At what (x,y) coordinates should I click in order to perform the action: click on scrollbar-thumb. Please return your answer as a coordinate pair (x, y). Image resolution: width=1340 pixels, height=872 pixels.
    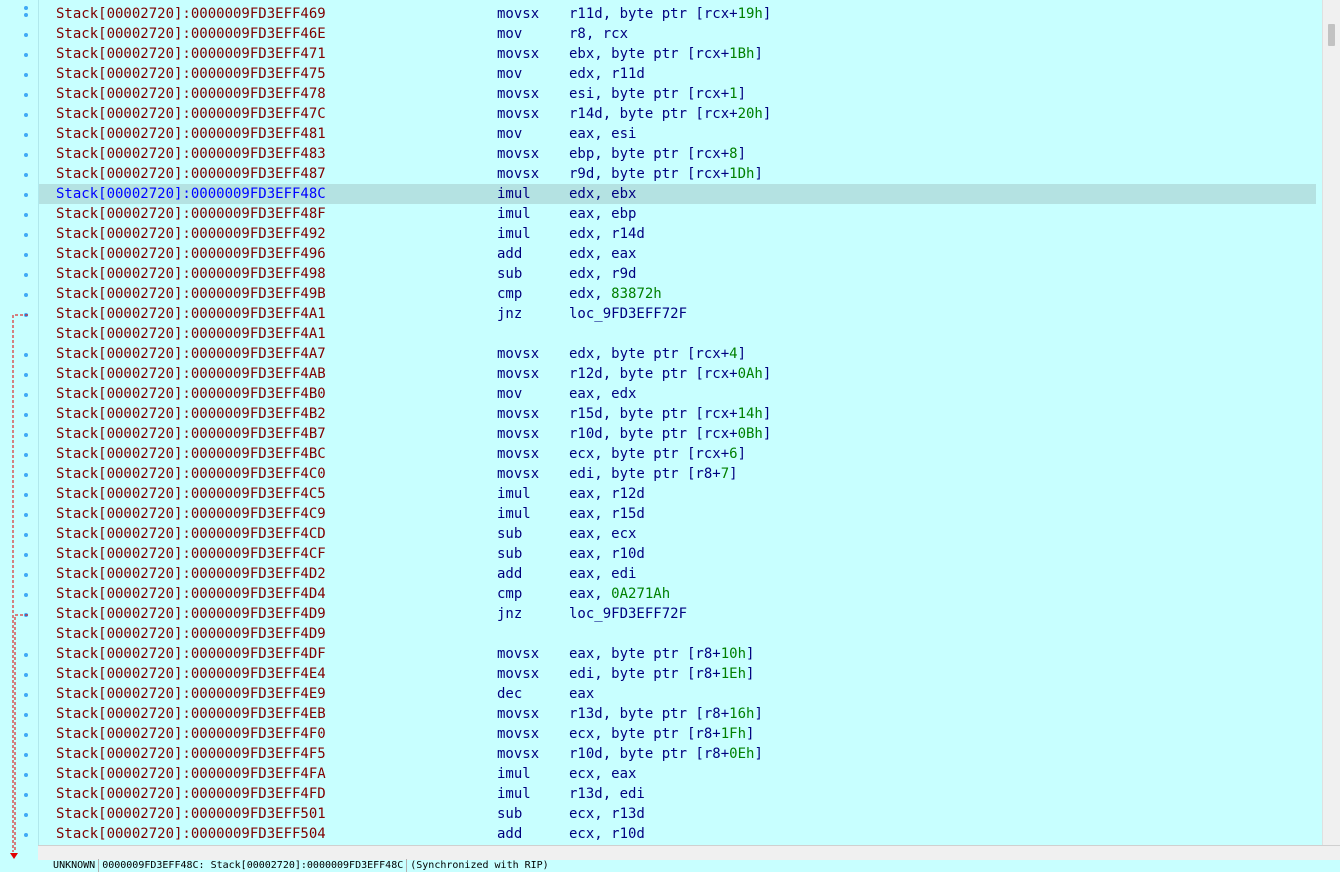
    Looking at the image, I should click on (1331, 35).